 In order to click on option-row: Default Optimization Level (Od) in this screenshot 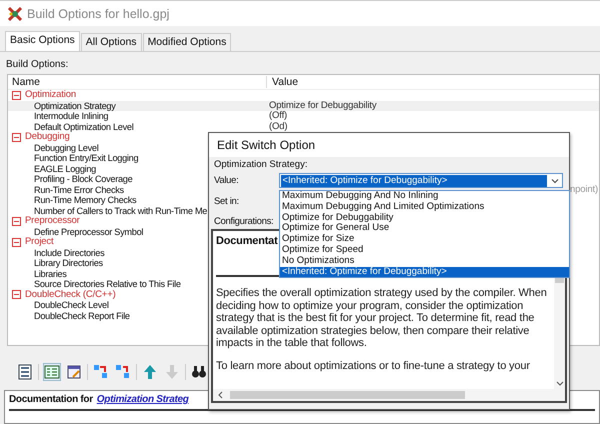, I will do `click(303, 127)`.